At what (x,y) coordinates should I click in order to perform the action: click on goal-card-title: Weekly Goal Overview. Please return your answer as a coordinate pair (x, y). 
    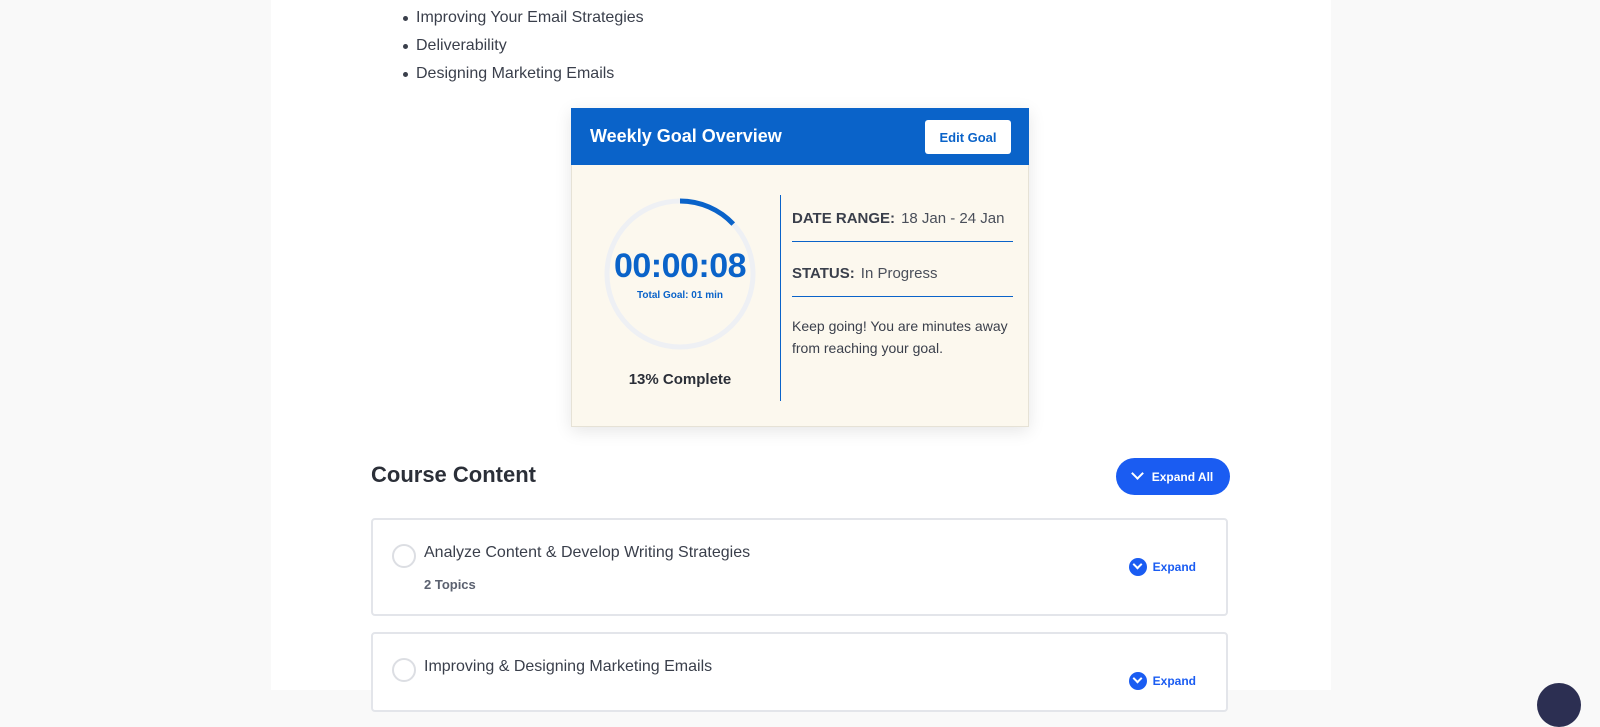
    Looking at the image, I should click on (686, 136).